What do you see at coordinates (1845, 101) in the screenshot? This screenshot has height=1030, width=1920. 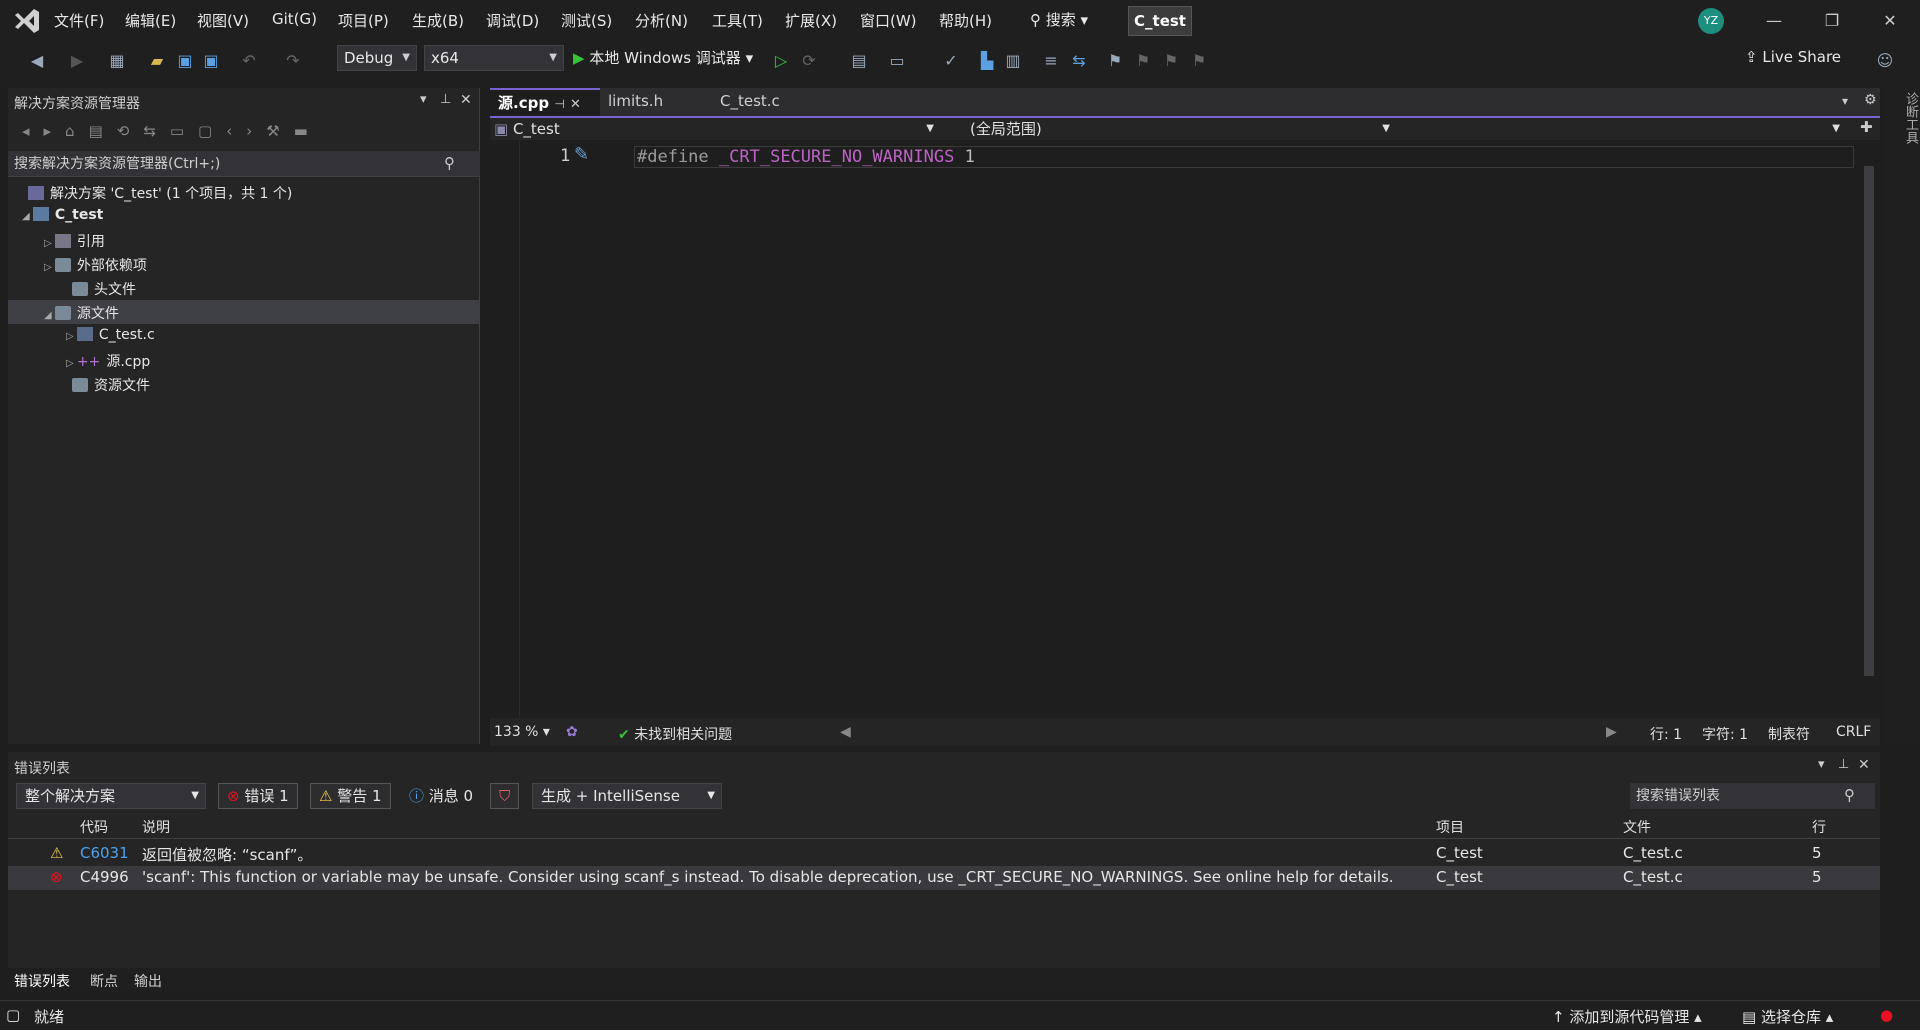 I see `tab-overflow-icon: ▾` at bounding box center [1845, 101].